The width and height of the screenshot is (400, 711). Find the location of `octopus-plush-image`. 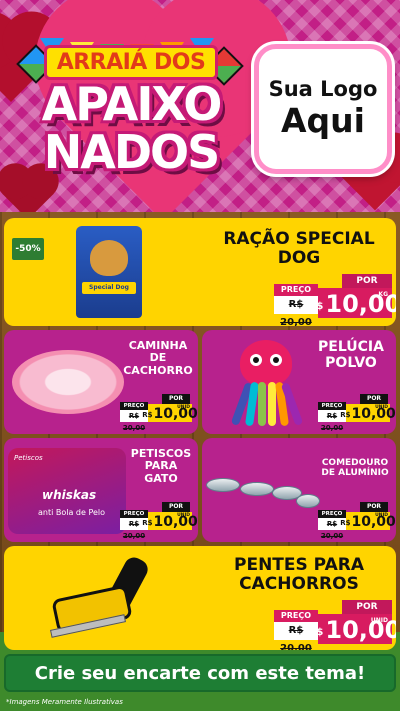

octopus-plush-image is located at coordinates (267, 384).